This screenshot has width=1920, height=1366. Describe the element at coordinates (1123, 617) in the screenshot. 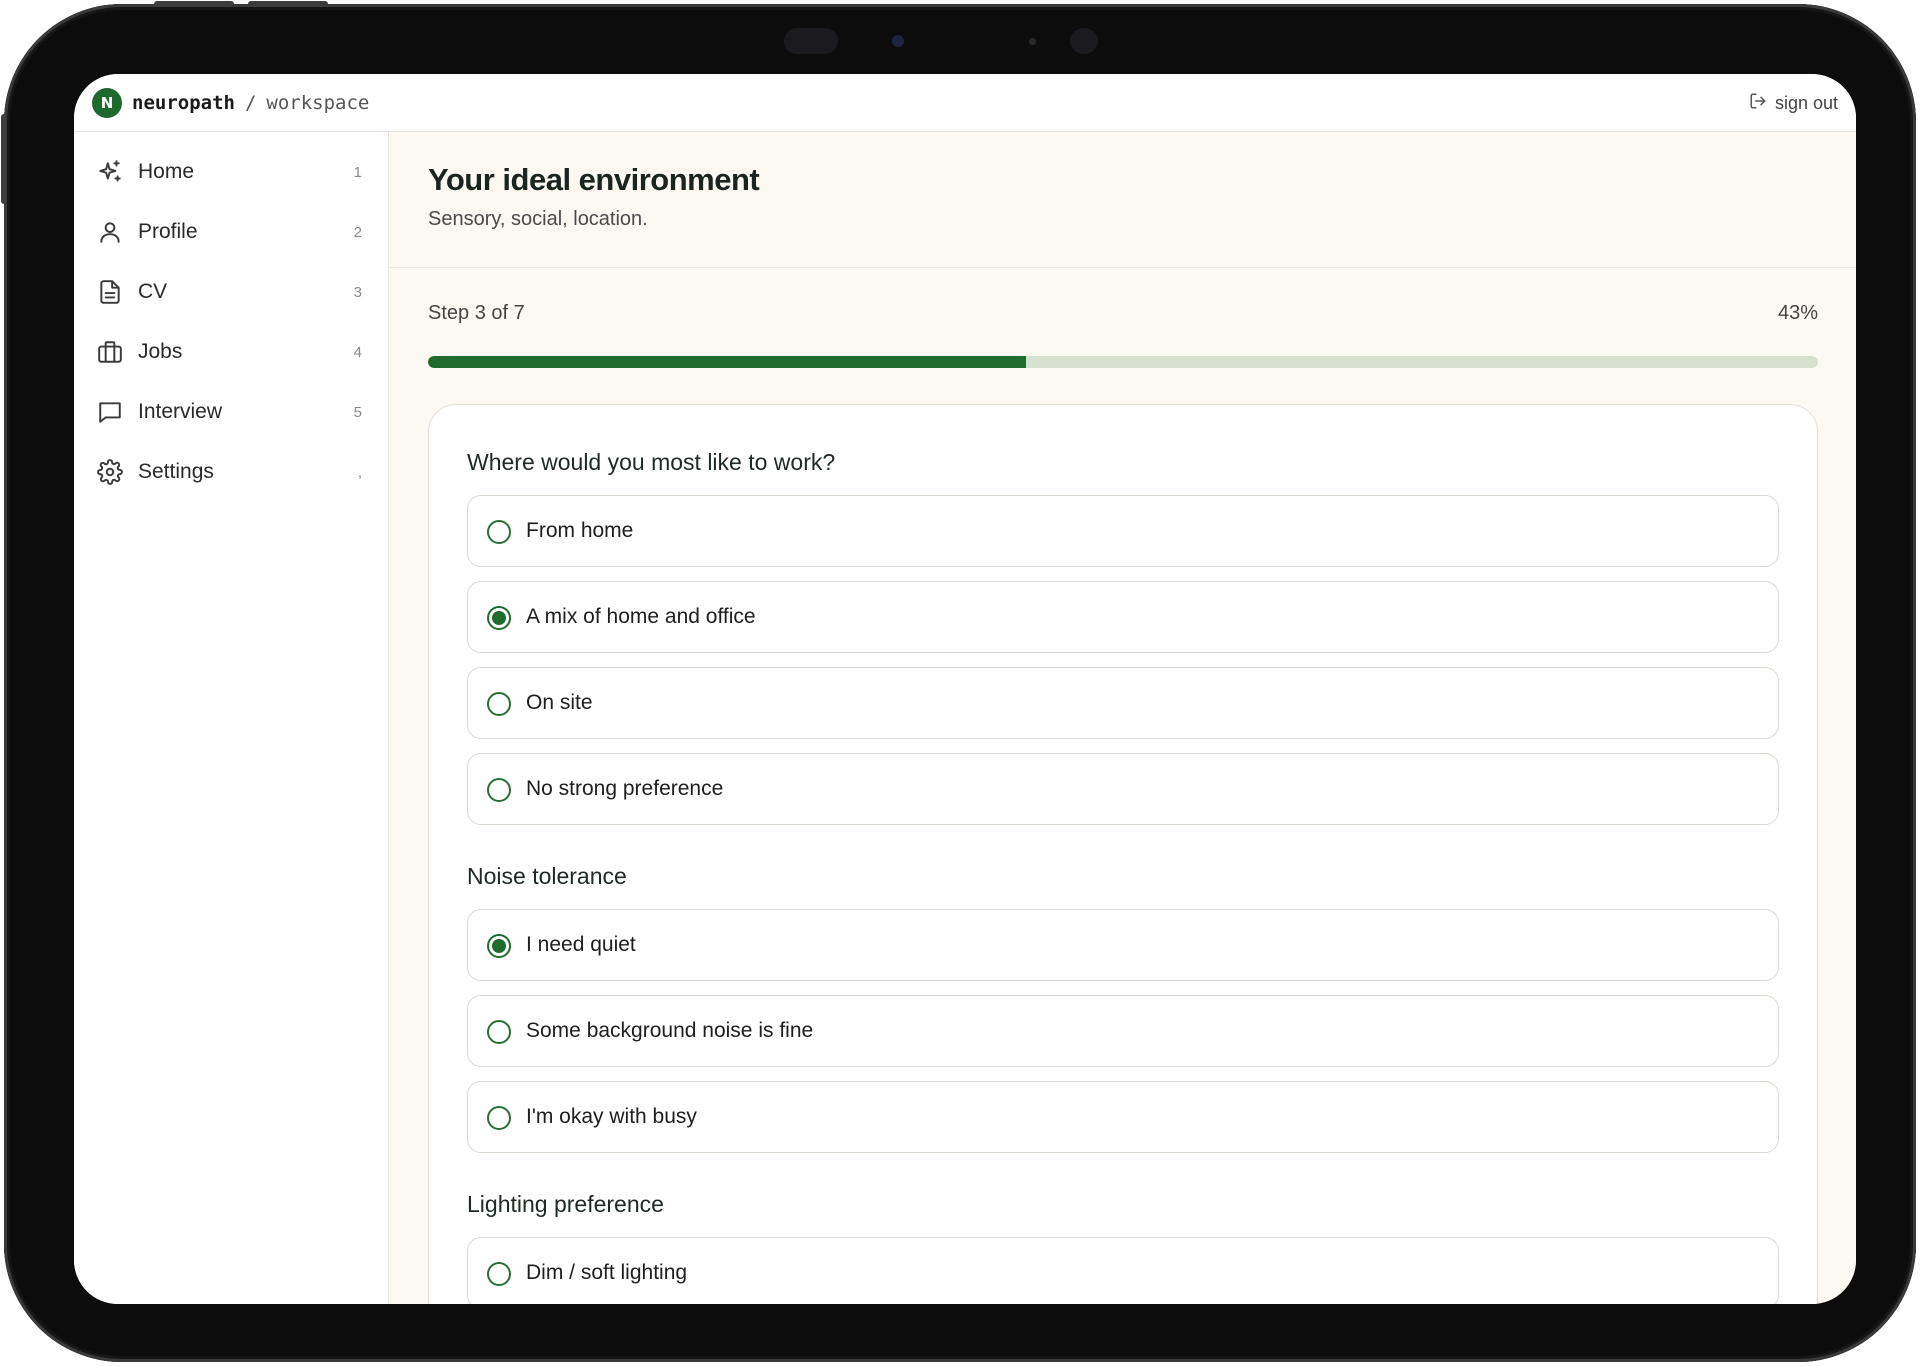

I see `option-mix-home-office: A mix of home and office` at that location.